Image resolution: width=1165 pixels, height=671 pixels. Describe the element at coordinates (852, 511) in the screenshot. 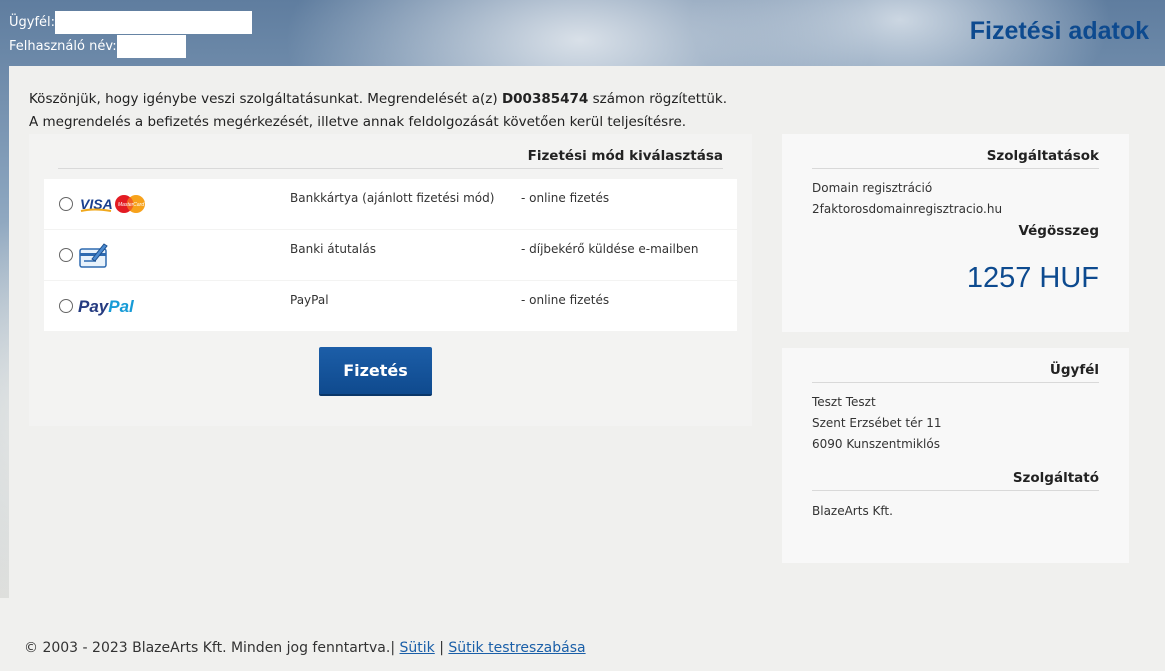

I see `provider-name: BlazeArts Kft.` at that location.